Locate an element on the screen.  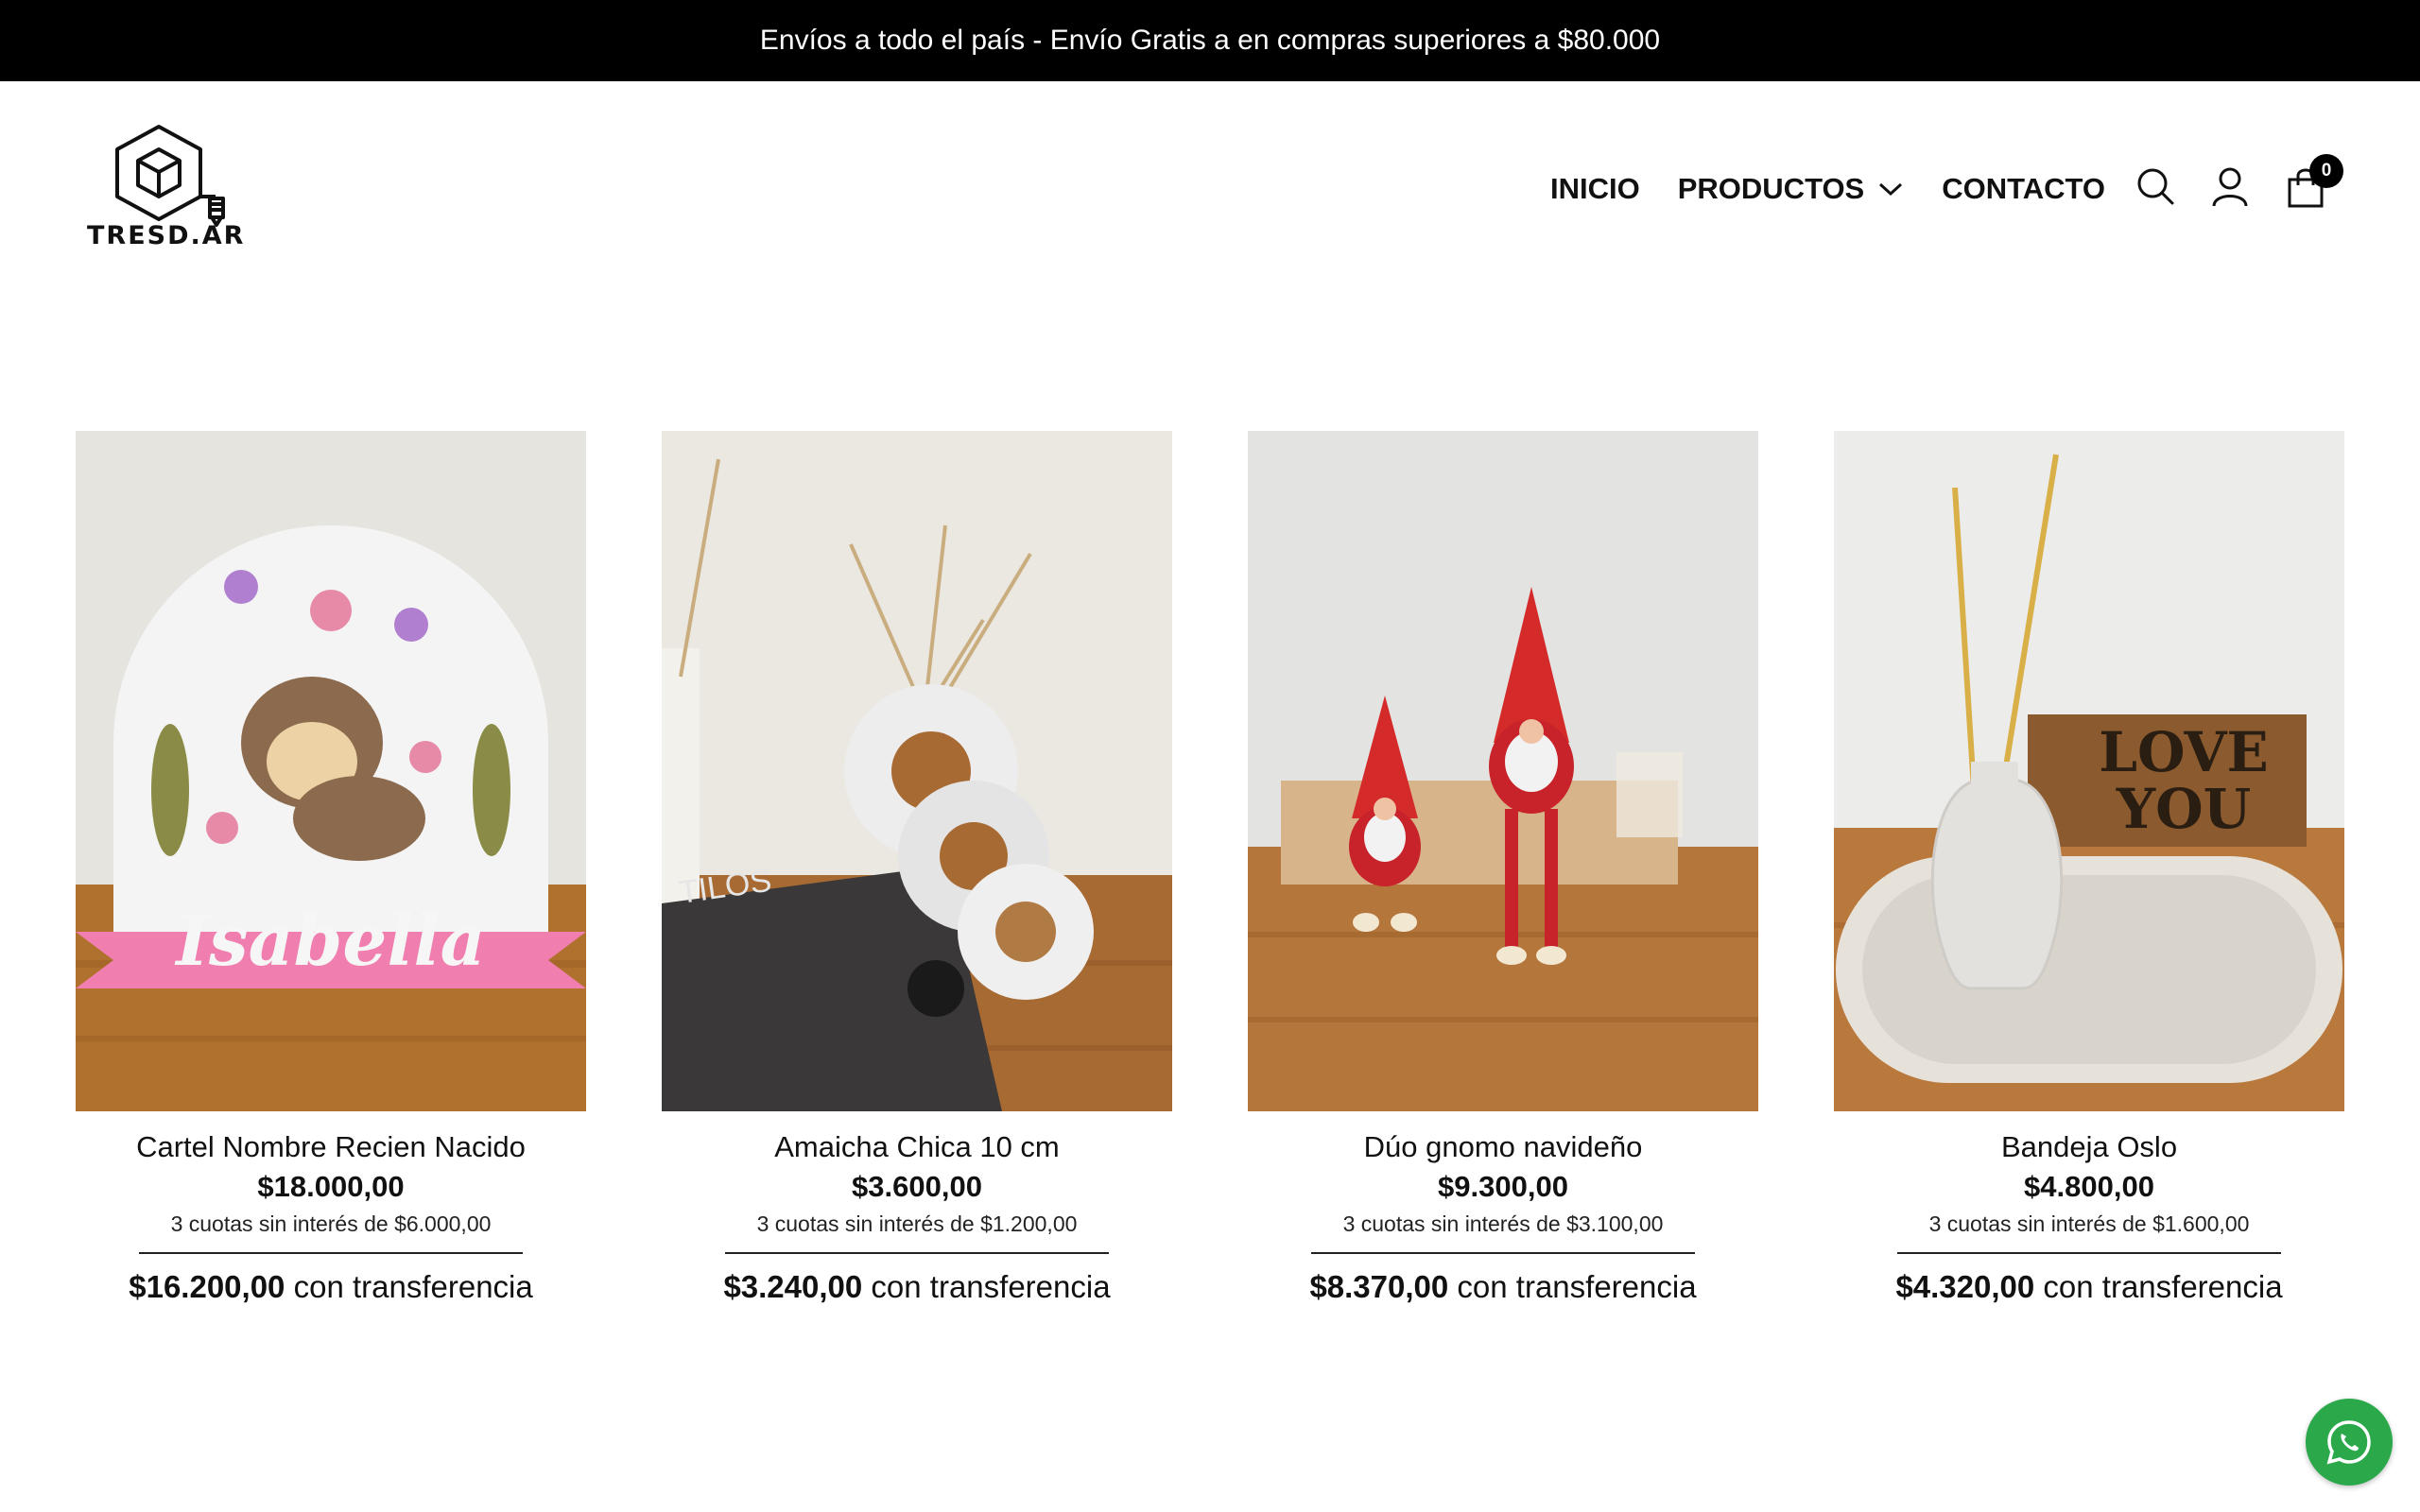
nav-item-label: INICIO is located at coordinates (1595, 188).